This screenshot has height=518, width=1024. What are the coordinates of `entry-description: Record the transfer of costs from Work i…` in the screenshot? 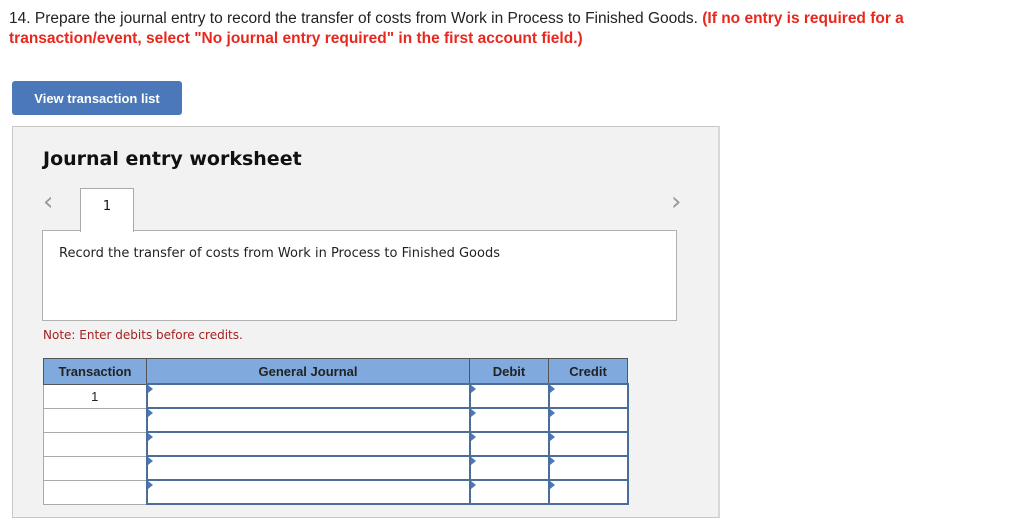 It's located at (279, 253).